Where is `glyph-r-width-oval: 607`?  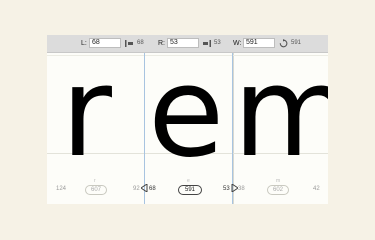 glyph-r-width-oval: 607 is located at coordinates (96, 190).